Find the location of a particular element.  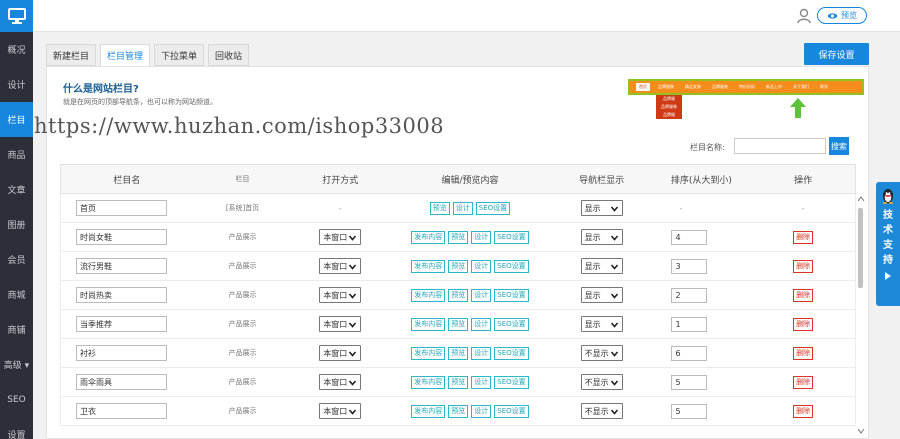

tech-support-widget: 技术支持 is located at coordinates (888, 244).